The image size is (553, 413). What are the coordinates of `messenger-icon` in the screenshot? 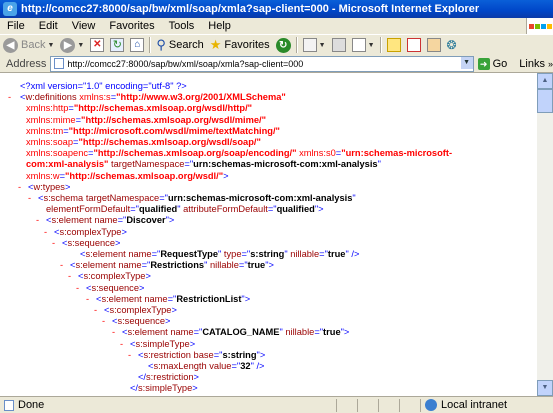 It's located at (433, 45).